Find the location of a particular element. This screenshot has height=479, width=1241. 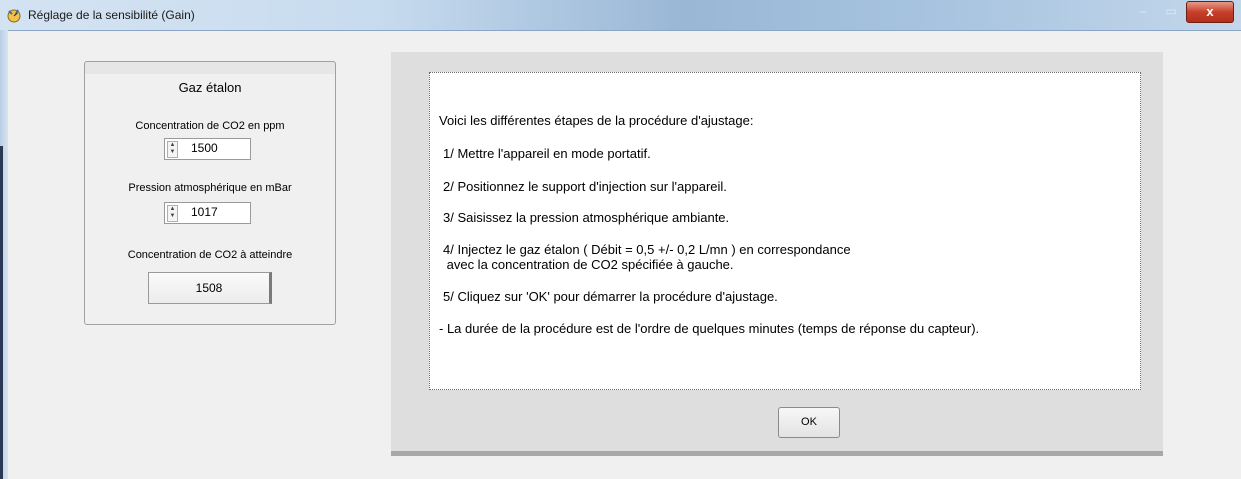

co2-concentration-stepper: ▲ ▼ 1500 is located at coordinates (207, 149).